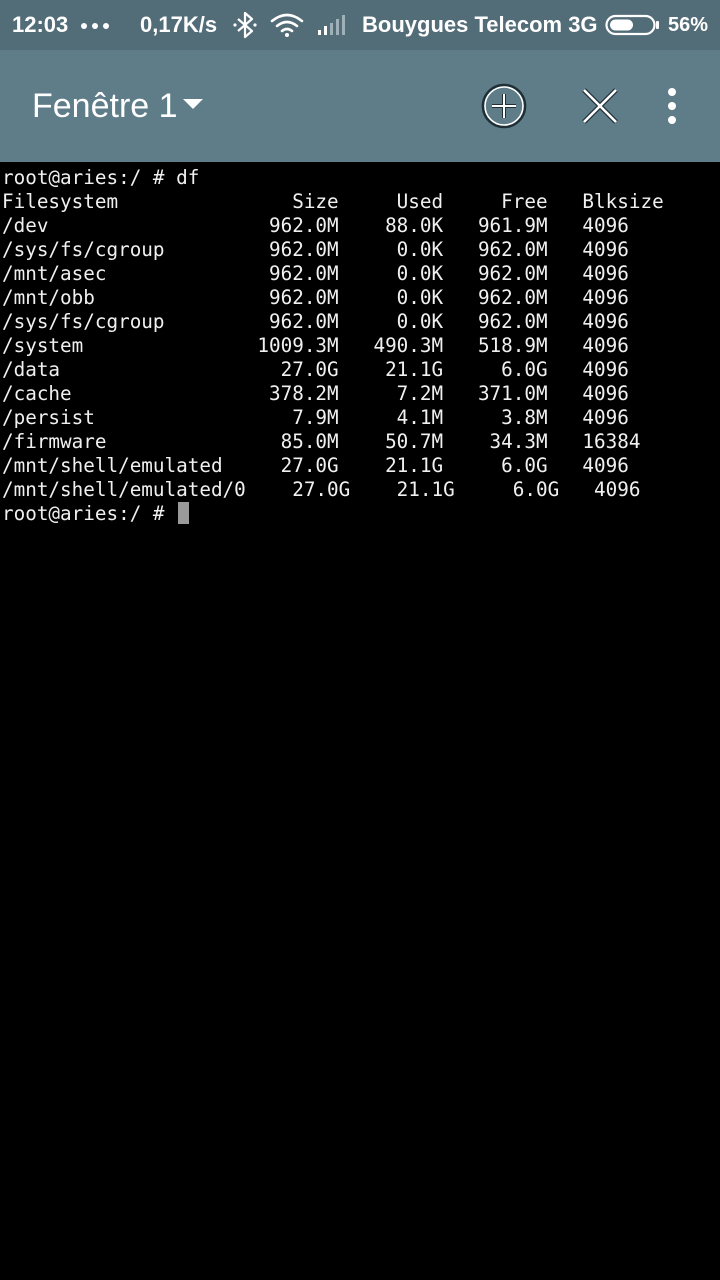 The width and height of the screenshot is (720, 1280). I want to click on terminal-prompt-line: root@aries:/ #, so click(96, 514).